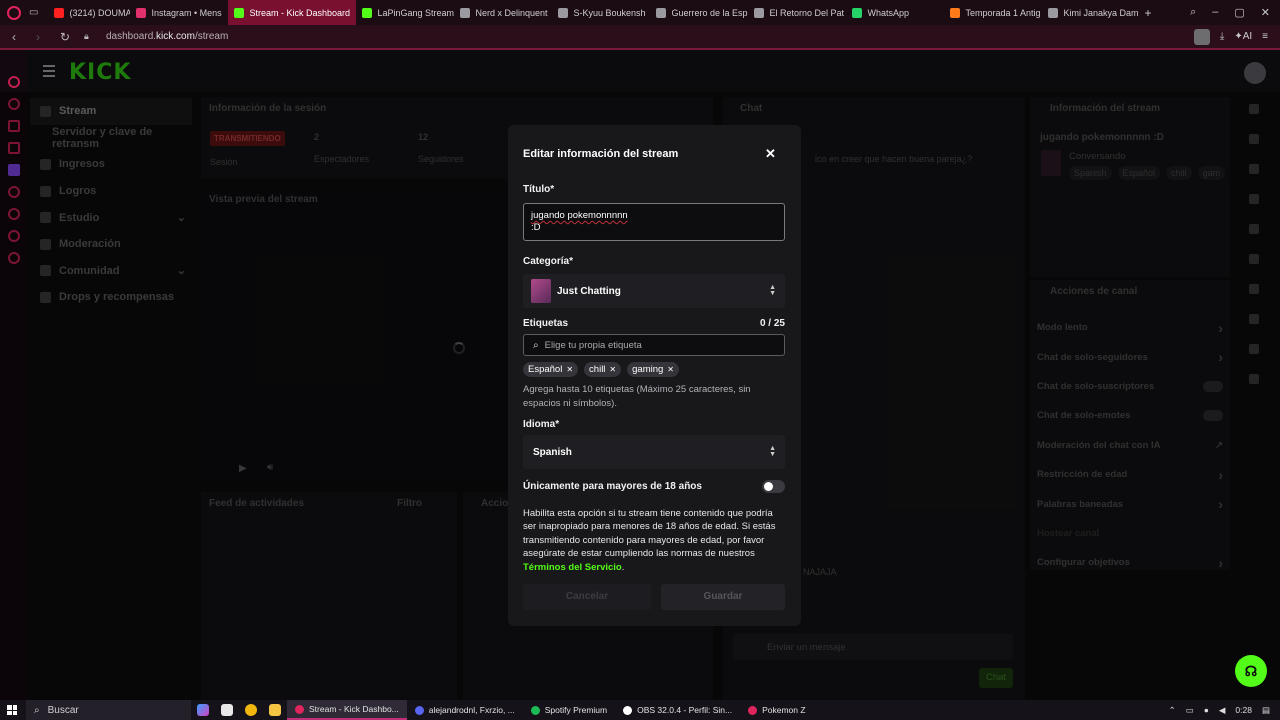 This screenshot has height=720, width=1280. Describe the element at coordinates (1222, 710) in the screenshot. I see `volume-icon: ◀` at that location.